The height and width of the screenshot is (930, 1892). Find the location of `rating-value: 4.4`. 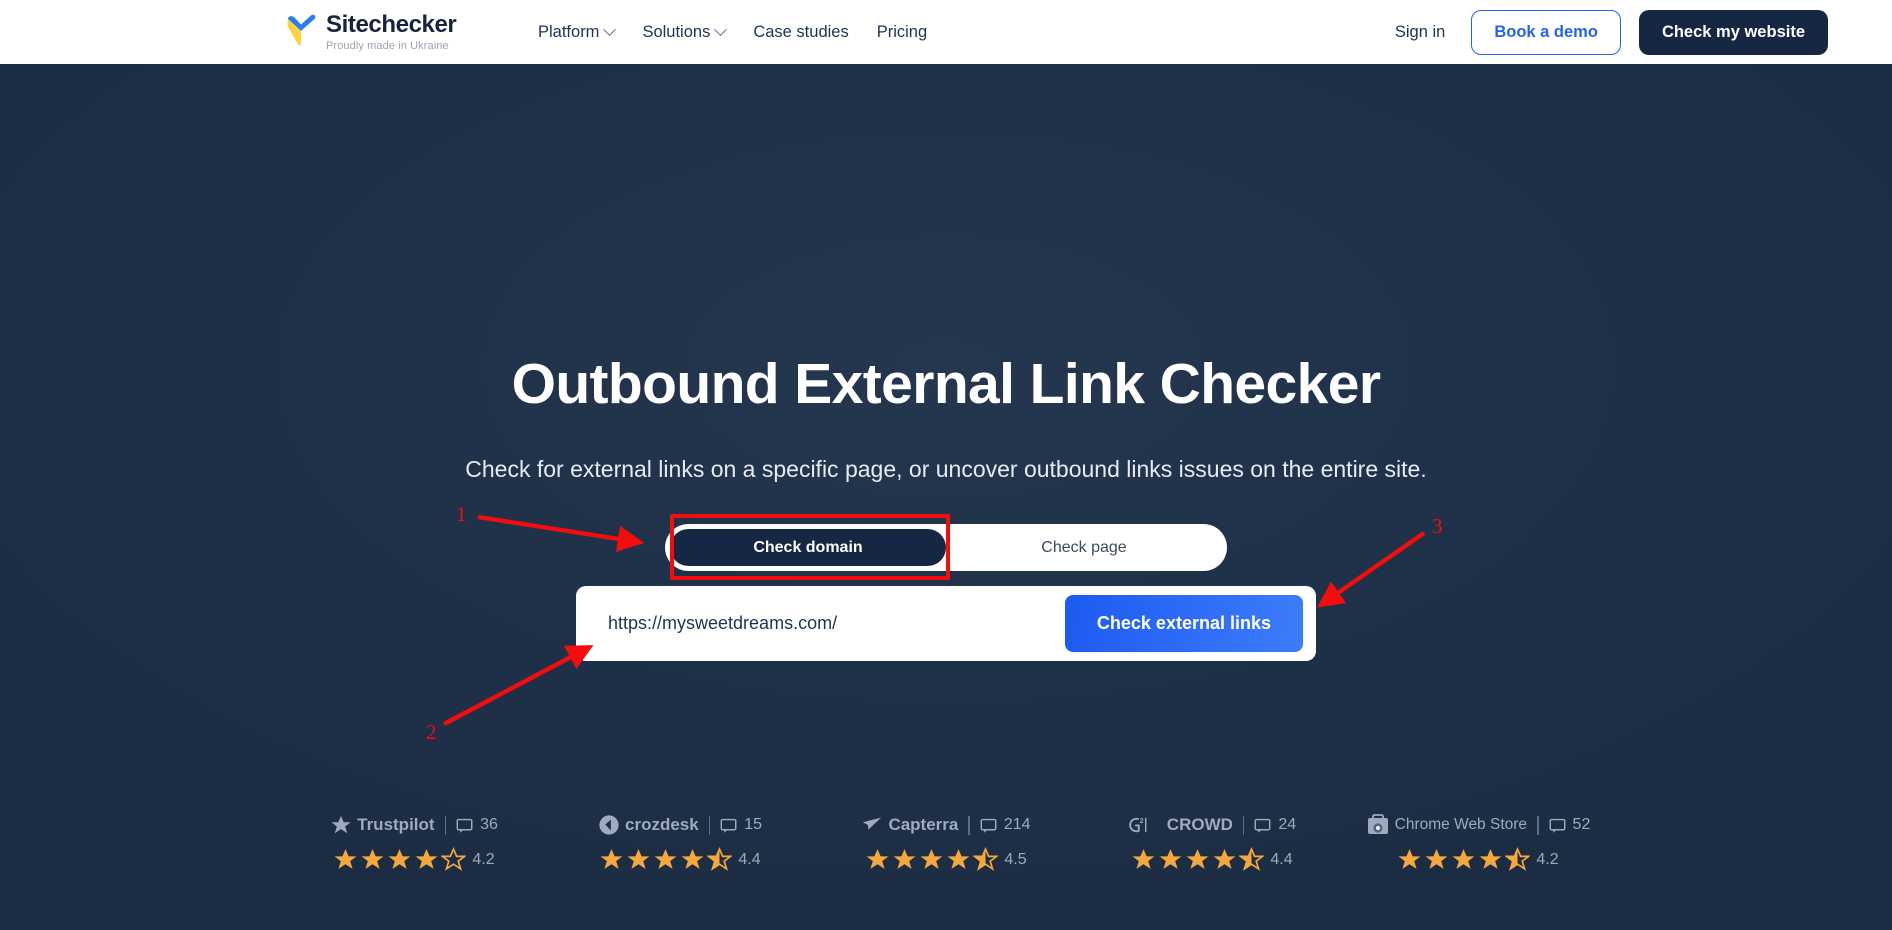

rating-value: 4.4 is located at coordinates (1281, 859).